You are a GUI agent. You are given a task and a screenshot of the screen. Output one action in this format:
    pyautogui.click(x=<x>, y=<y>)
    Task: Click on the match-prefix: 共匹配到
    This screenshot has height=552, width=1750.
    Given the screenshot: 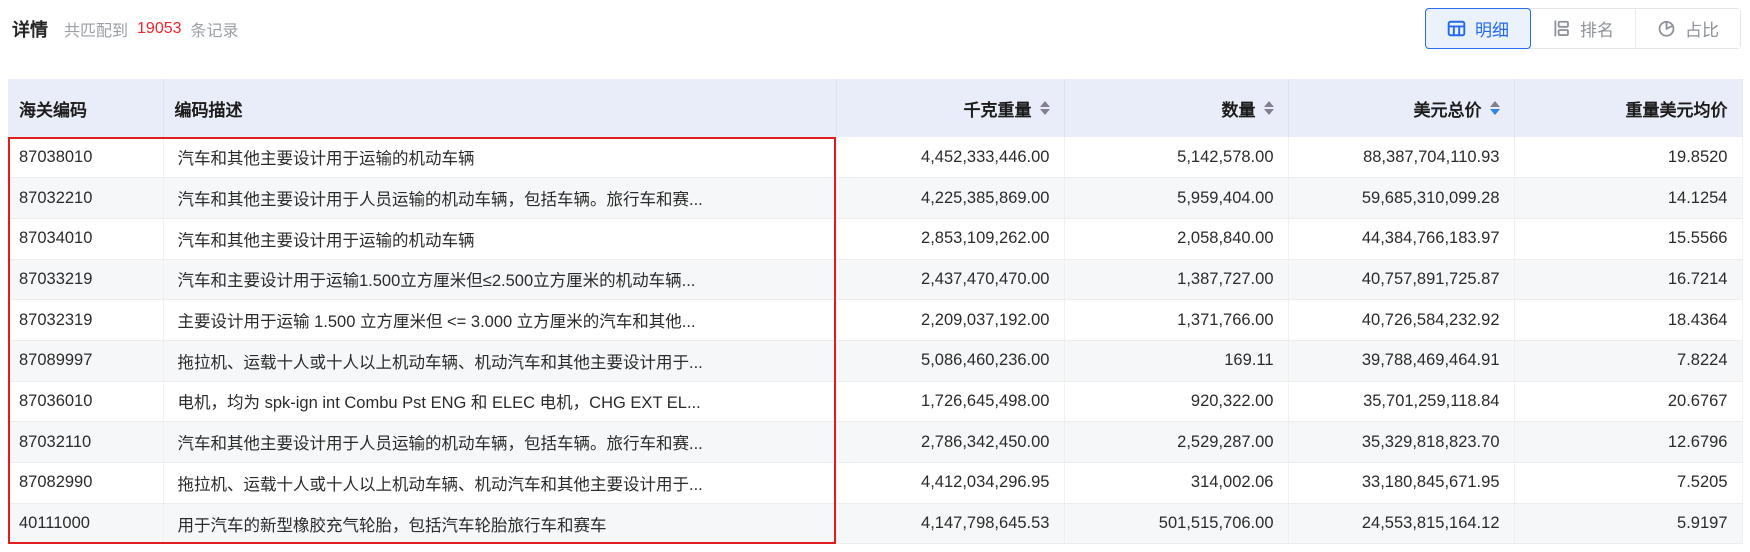 What is the action you would take?
    pyautogui.click(x=96, y=31)
    